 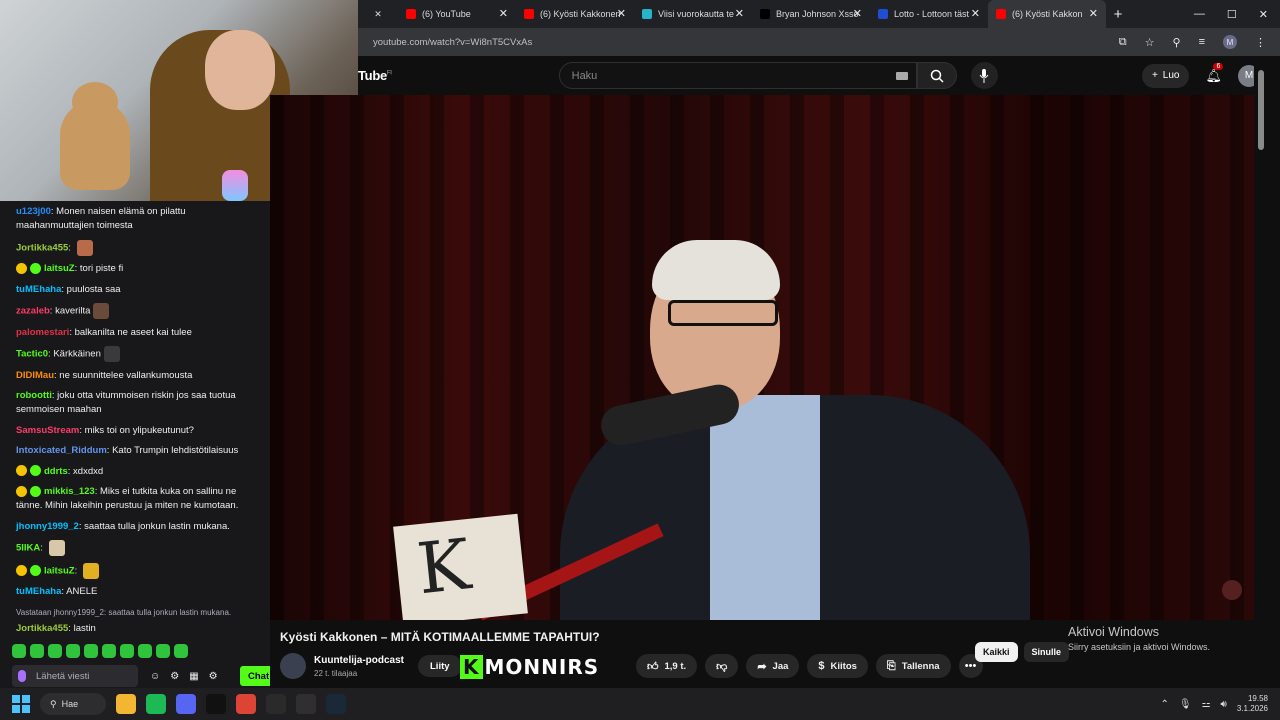 What do you see at coordinates (936, 75) in the screenshot?
I see `search-button` at bounding box center [936, 75].